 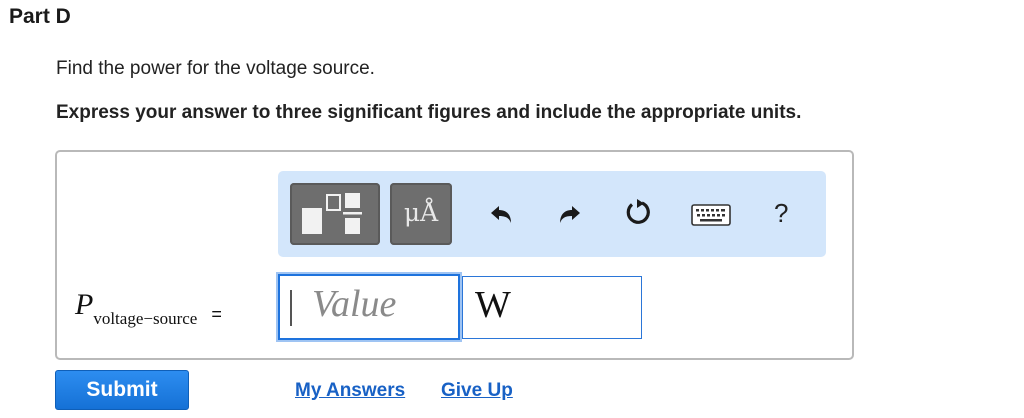 I want to click on units-button: μÅ, so click(x=421, y=214).